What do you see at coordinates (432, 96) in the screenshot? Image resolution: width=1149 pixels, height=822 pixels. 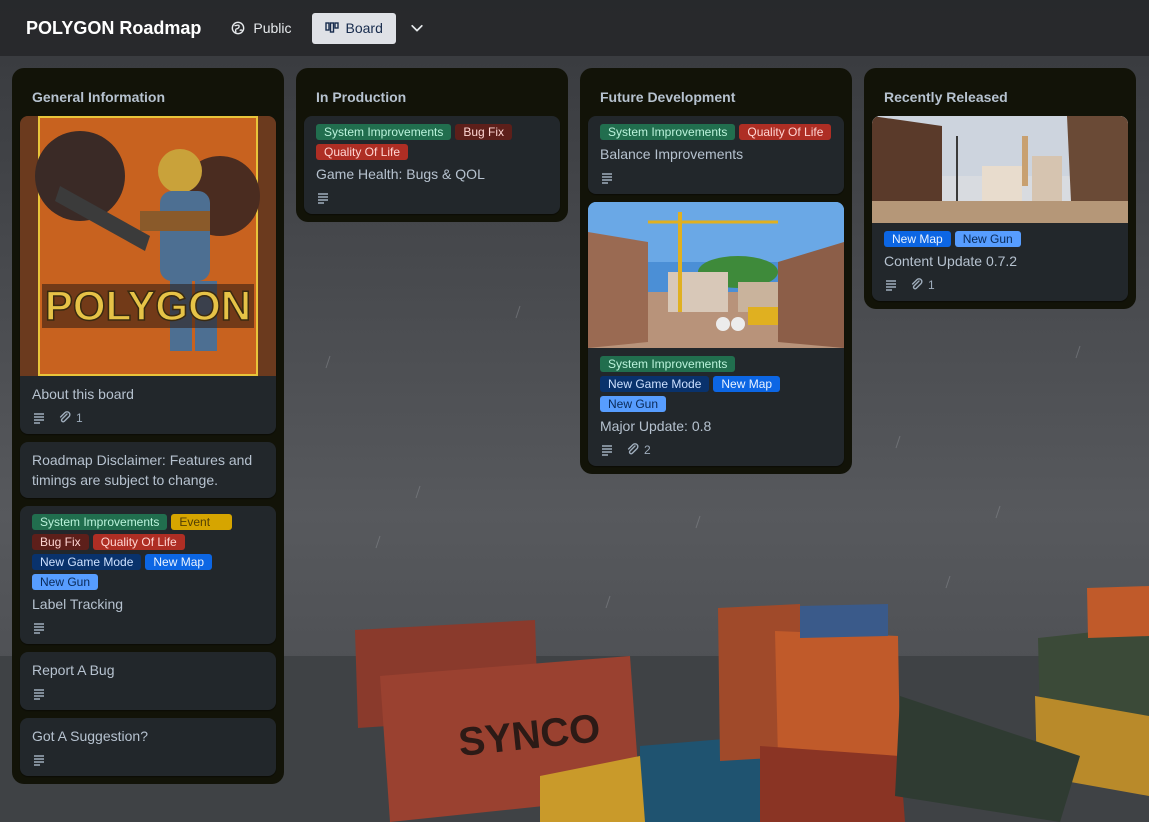 I see `list-title: In Production` at bounding box center [432, 96].